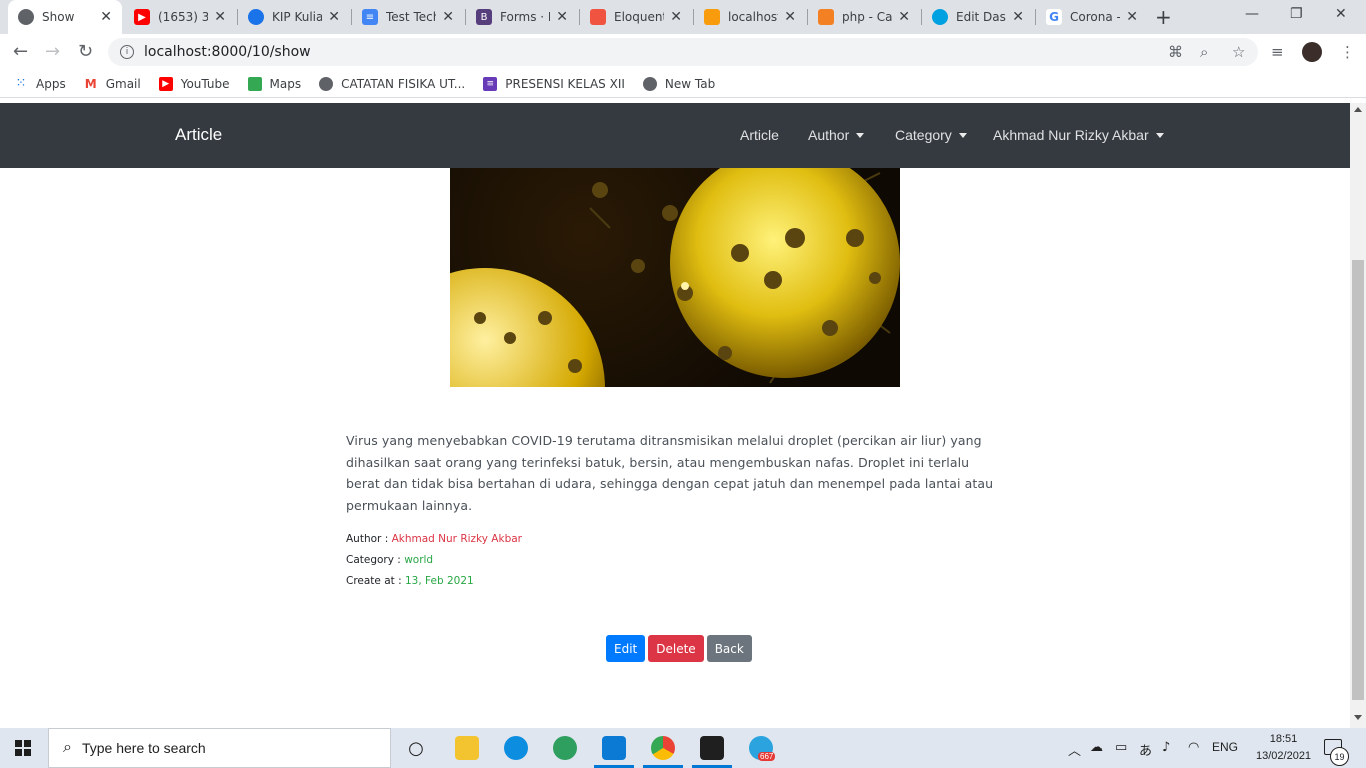  What do you see at coordinates (1347, 52) in the screenshot?
I see `more-menu-icon: ⋮` at bounding box center [1347, 52].